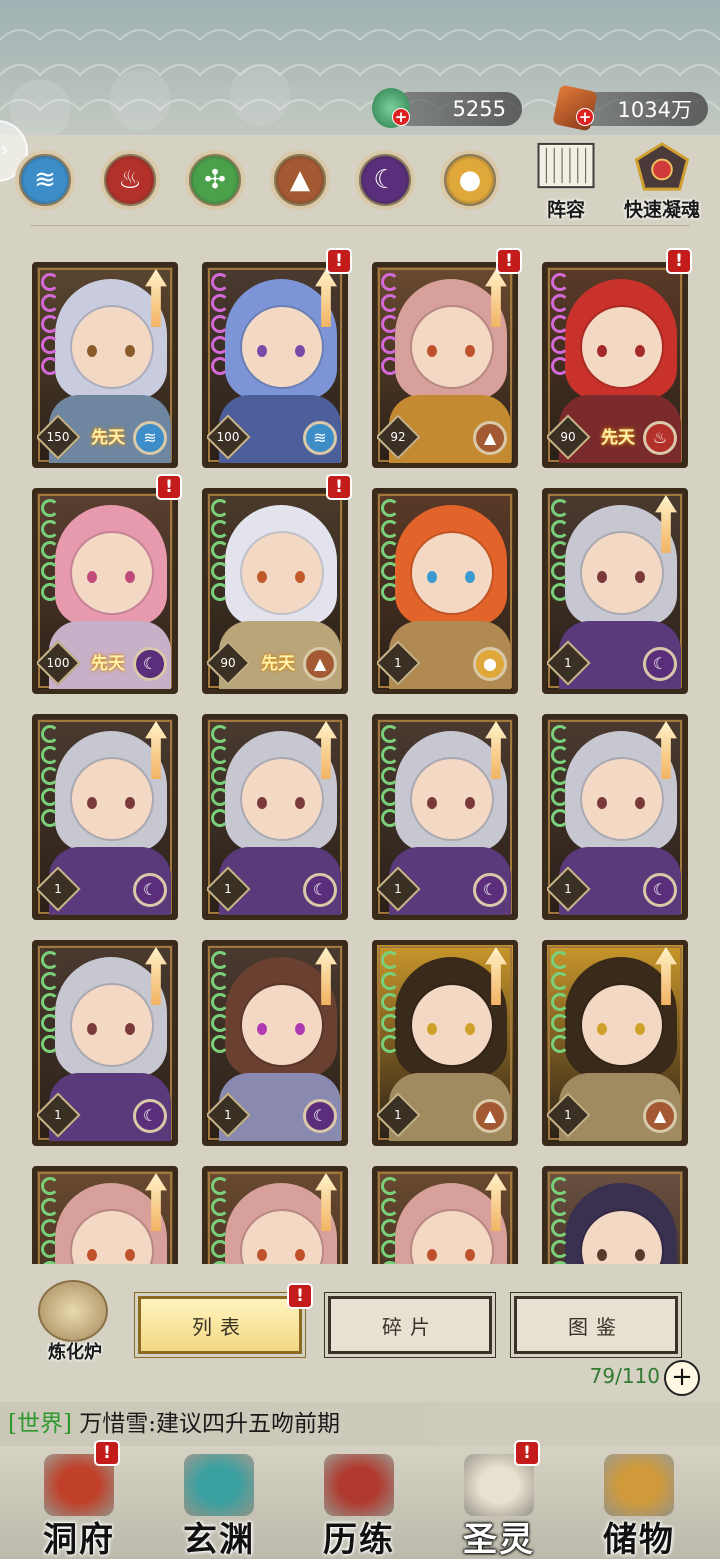  I want to click on chevron-right-icon: ›, so click(4, 150).